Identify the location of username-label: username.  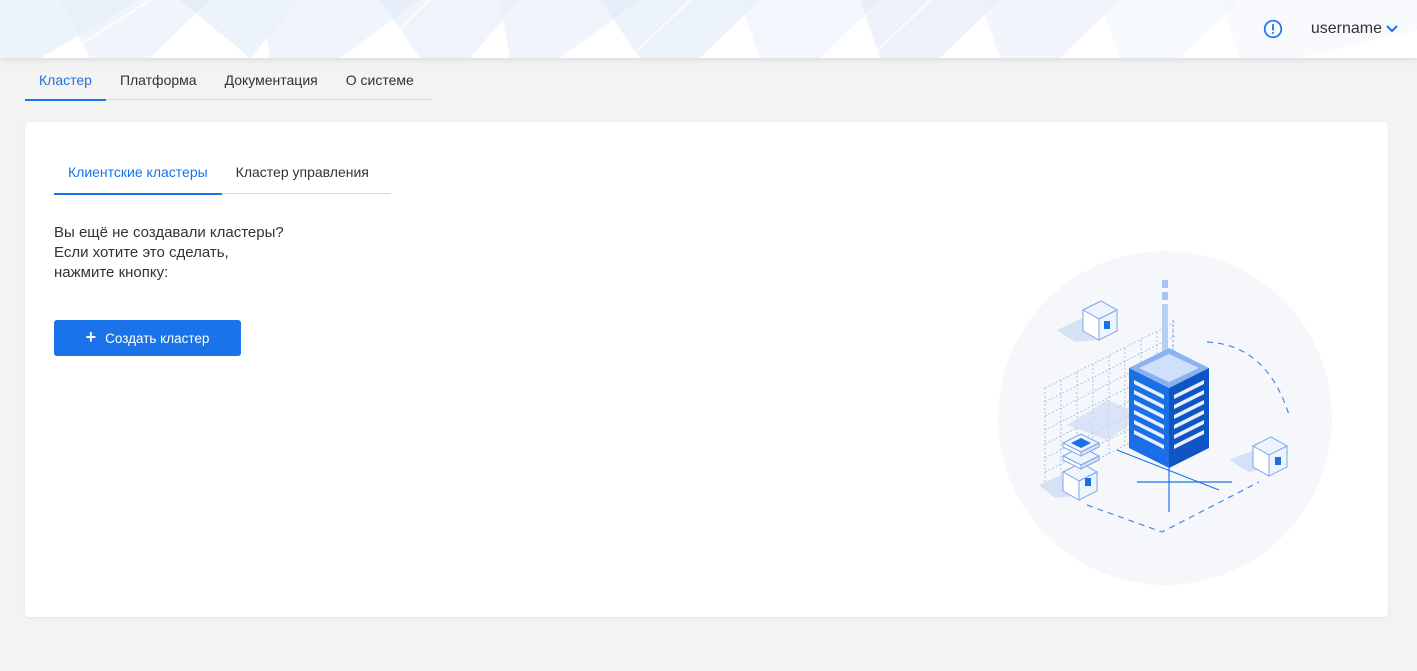
(1346, 28).